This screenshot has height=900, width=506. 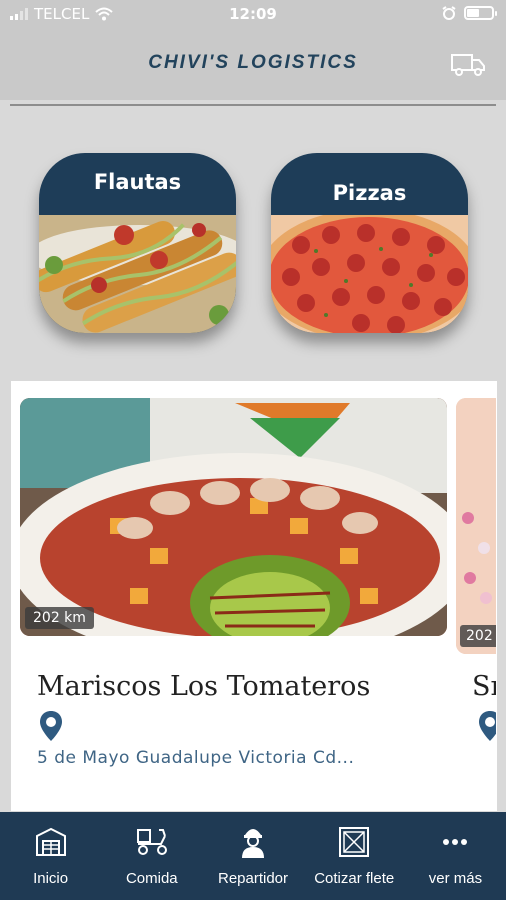 What do you see at coordinates (253, 62) in the screenshot?
I see `app-title: CHIVI'S LOGISTICS` at bounding box center [253, 62].